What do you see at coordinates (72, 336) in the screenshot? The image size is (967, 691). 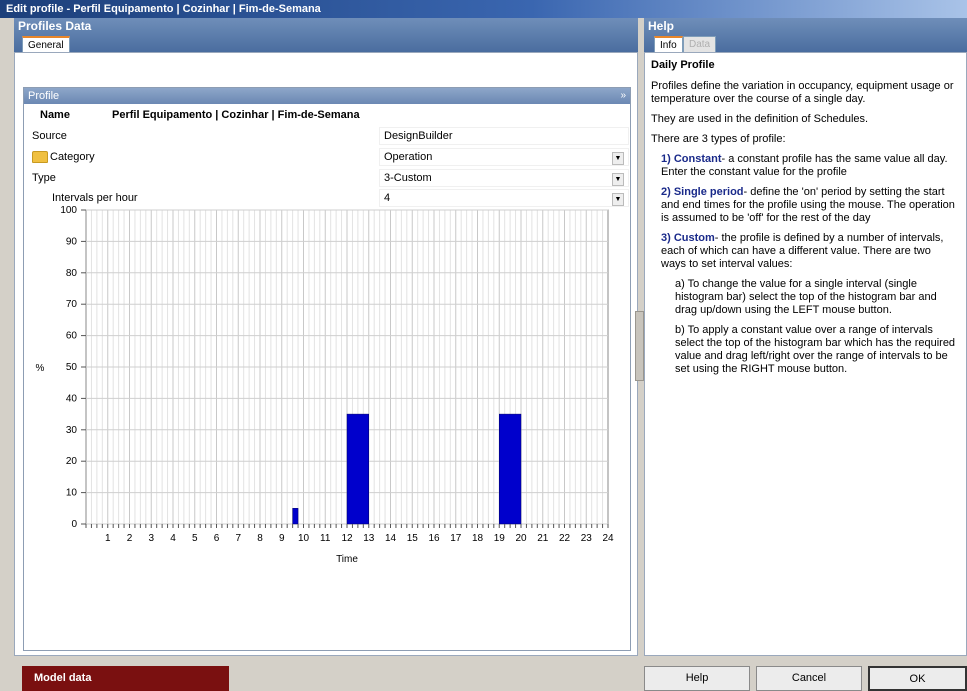 I see `y-tick-label: 60` at bounding box center [72, 336].